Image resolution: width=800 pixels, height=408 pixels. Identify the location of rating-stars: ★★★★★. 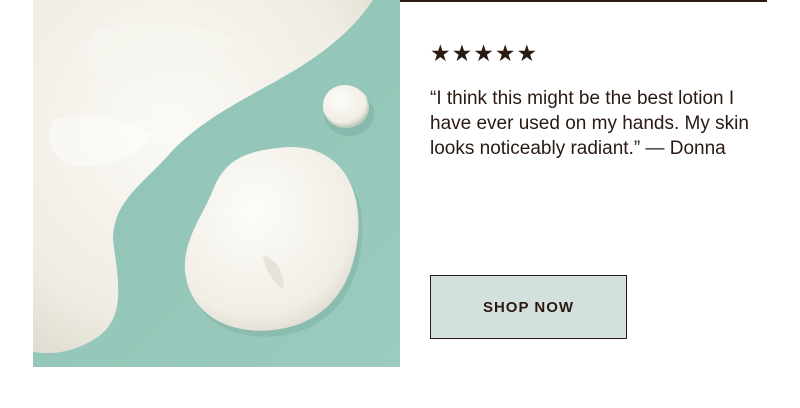
(484, 54).